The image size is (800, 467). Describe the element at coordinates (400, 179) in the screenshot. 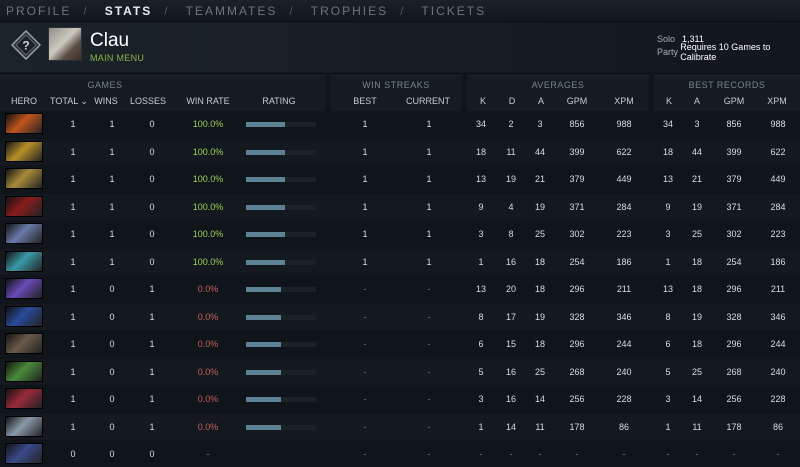

I see `table-row: 1 1 0 100.0% 1 1 13 19 21 379 449 13 21 379 449` at that location.